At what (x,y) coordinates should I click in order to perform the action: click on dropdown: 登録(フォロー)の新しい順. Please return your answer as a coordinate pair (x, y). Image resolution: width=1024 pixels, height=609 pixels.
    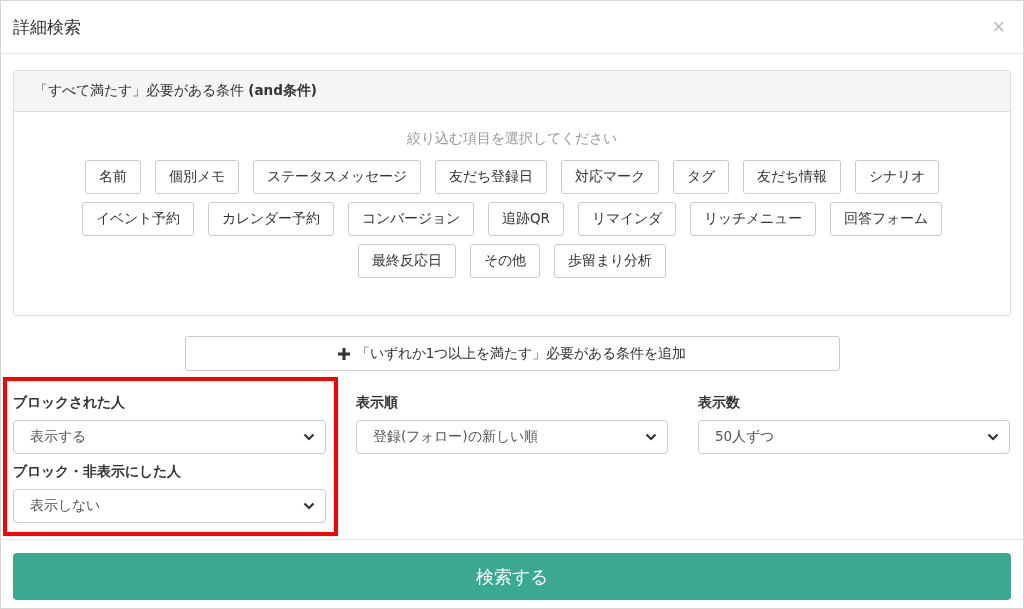
    Looking at the image, I should click on (512, 437).